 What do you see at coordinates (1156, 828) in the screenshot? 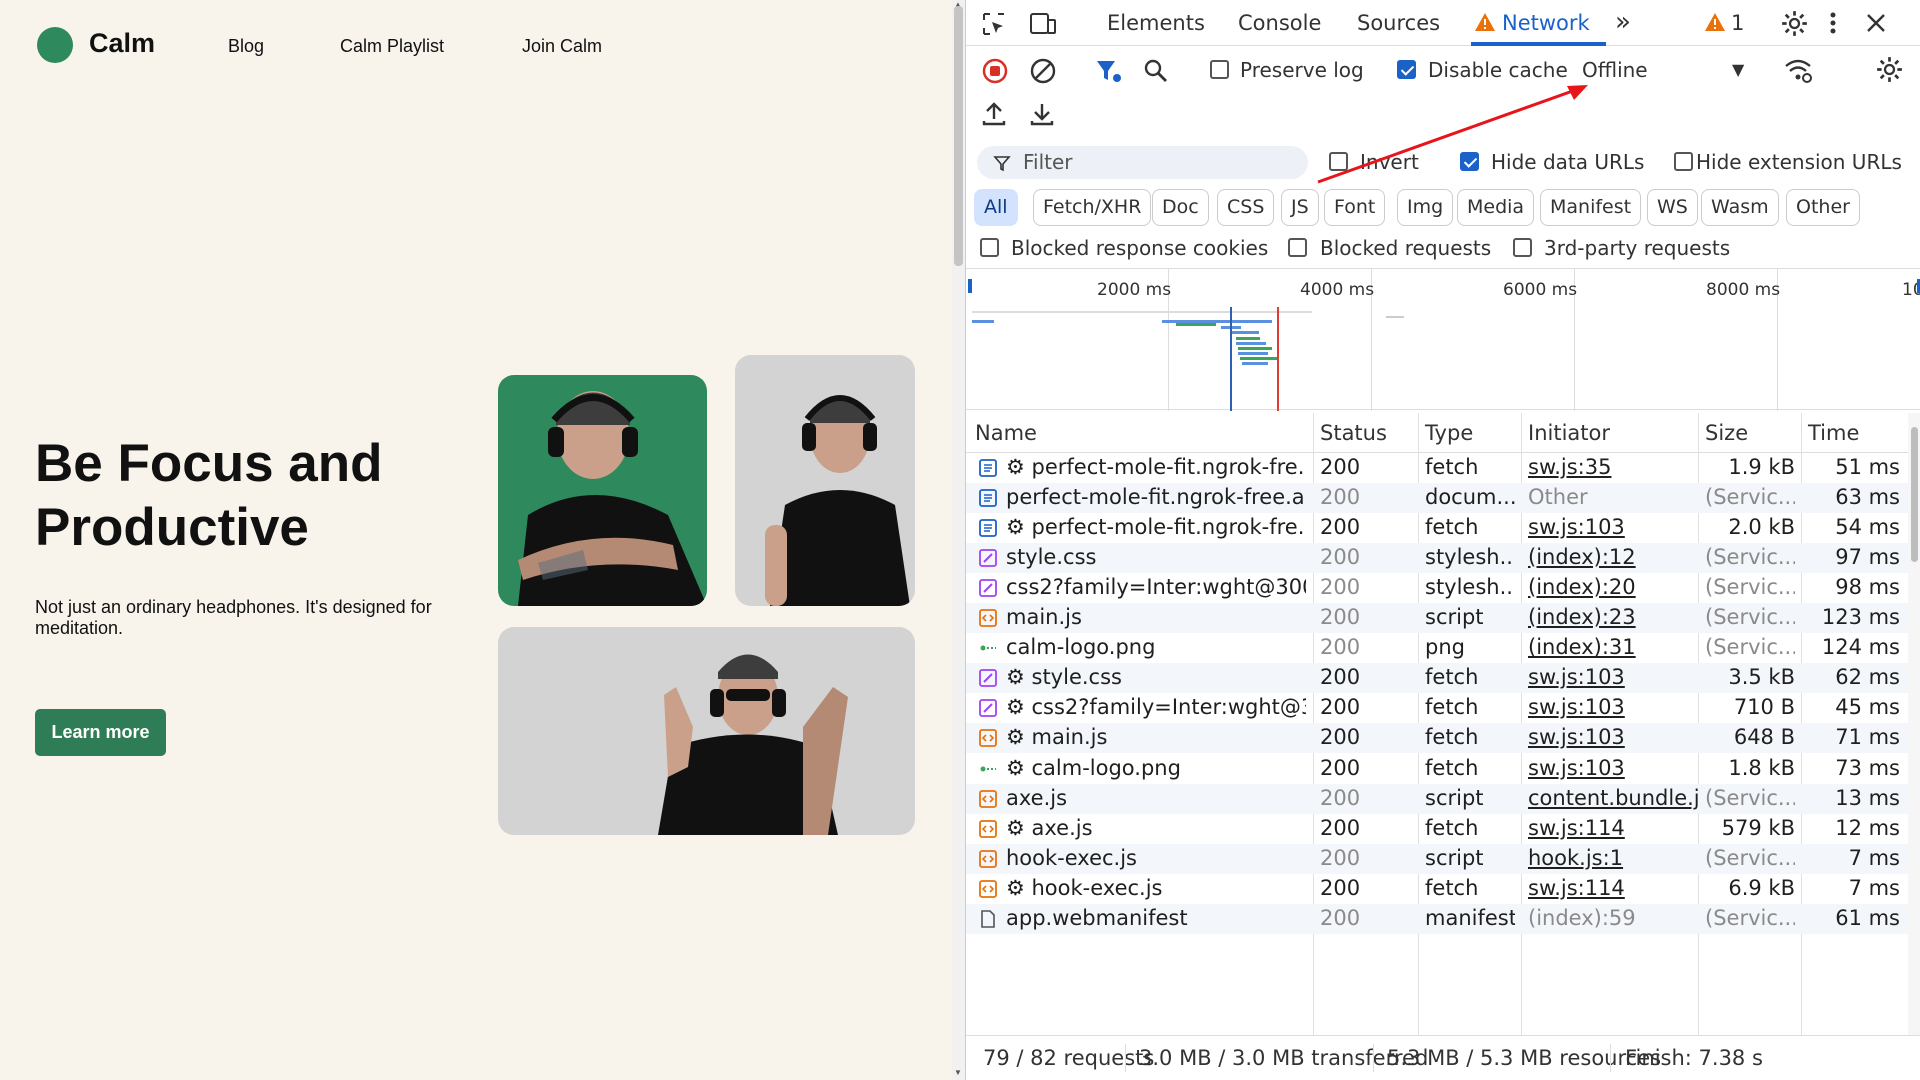
I see `request-name: ⚙ axe.js` at bounding box center [1156, 828].